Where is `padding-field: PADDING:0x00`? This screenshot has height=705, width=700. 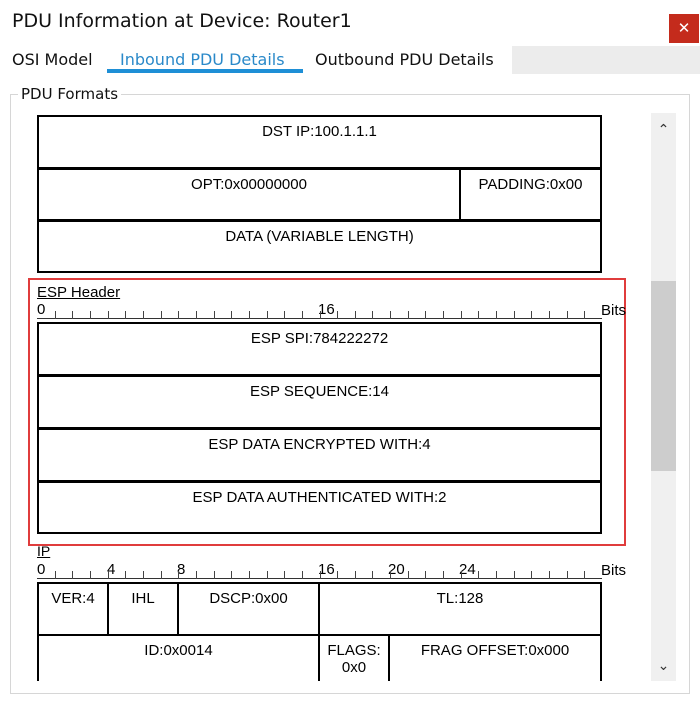
padding-field: PADDING:0x00 is located at coordinates (530, 194).